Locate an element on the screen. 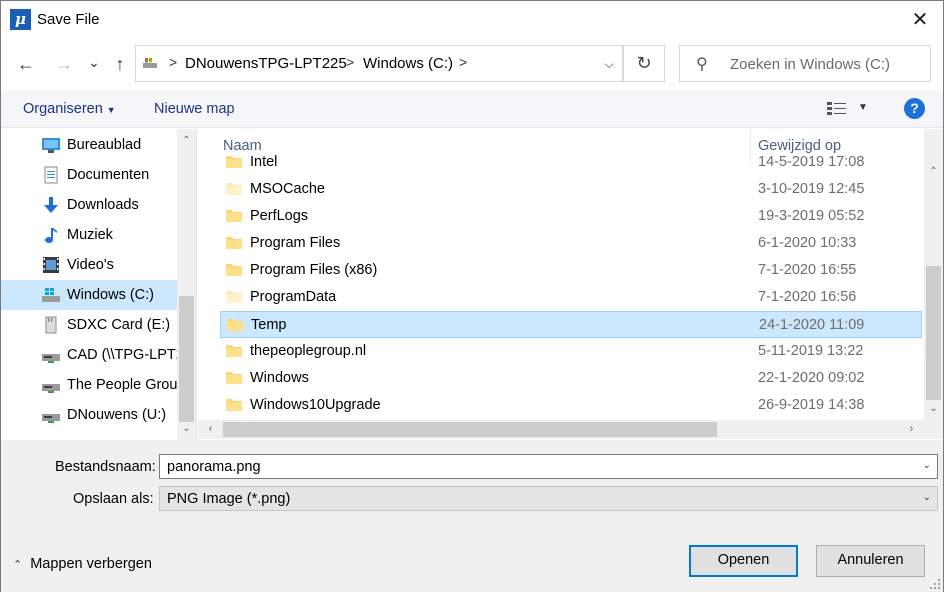 The image size is (944, 592). file-row: Temp 24-1-2020 11:09 is located at coordinates (571, 324).